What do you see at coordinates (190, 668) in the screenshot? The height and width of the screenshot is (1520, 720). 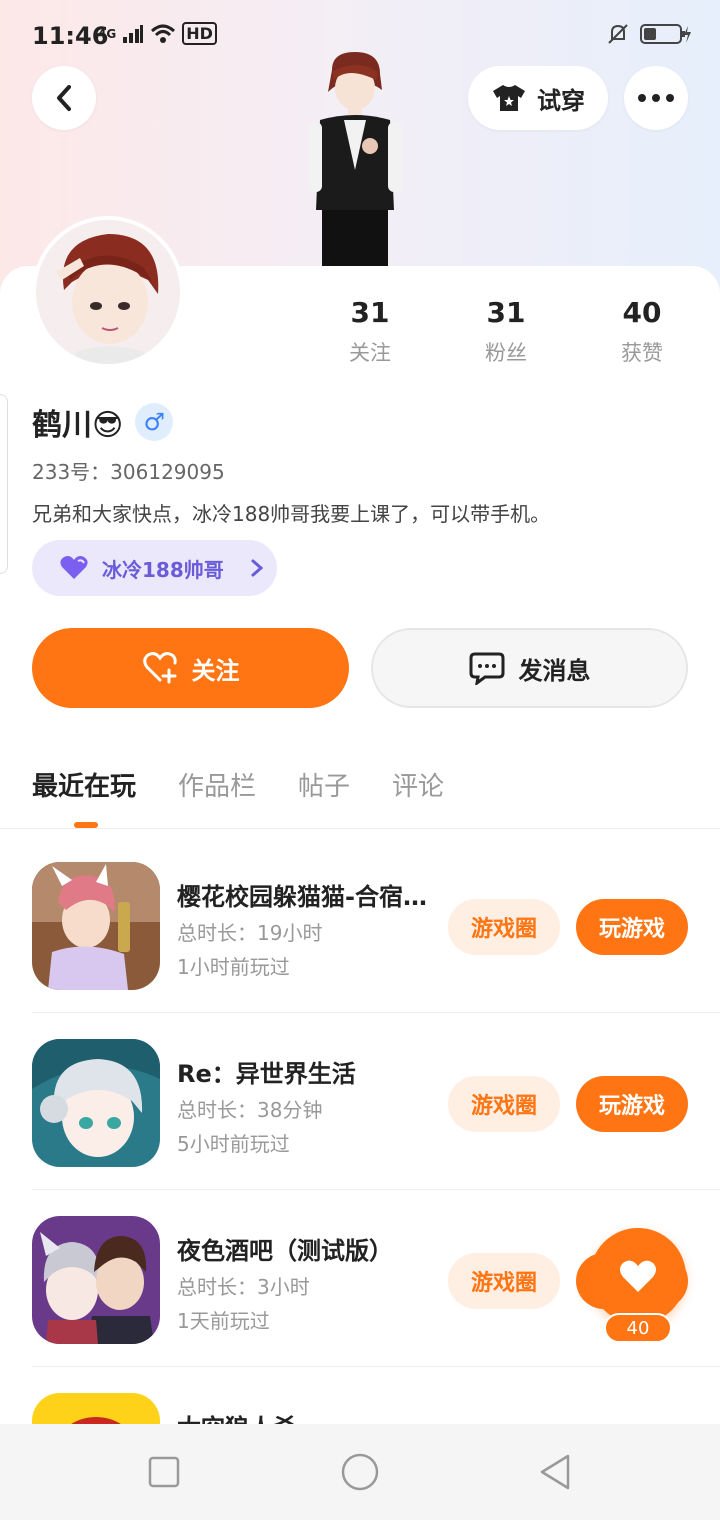 I see `follow-button: 关注` at bounding box center [190, 668].